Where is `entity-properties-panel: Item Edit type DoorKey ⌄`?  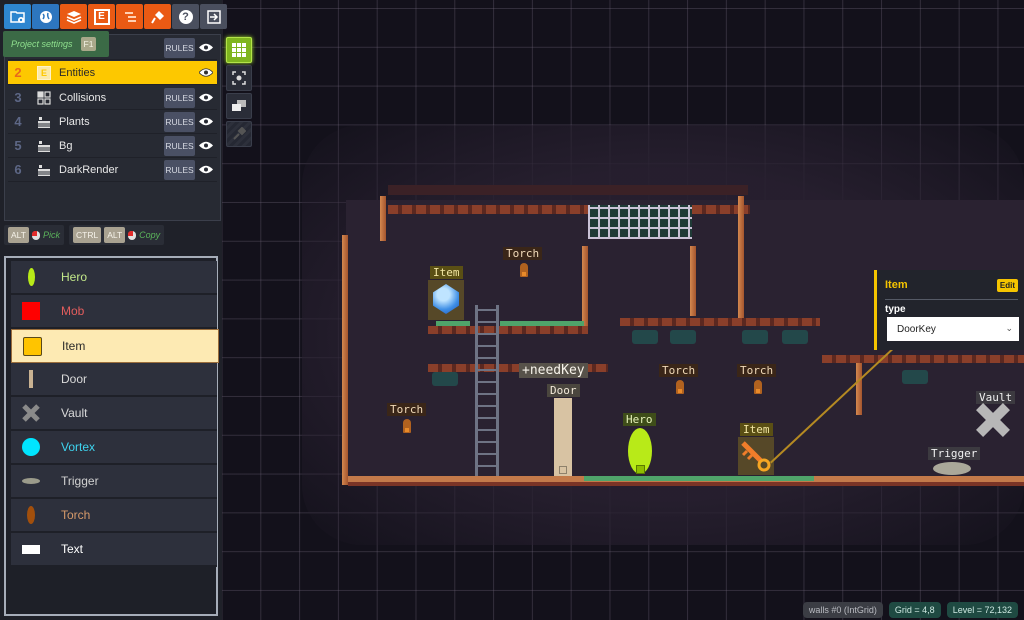 entity-properties-panel: Item Edit type DoorKey ⌄ is located at coordinates (949, 310).